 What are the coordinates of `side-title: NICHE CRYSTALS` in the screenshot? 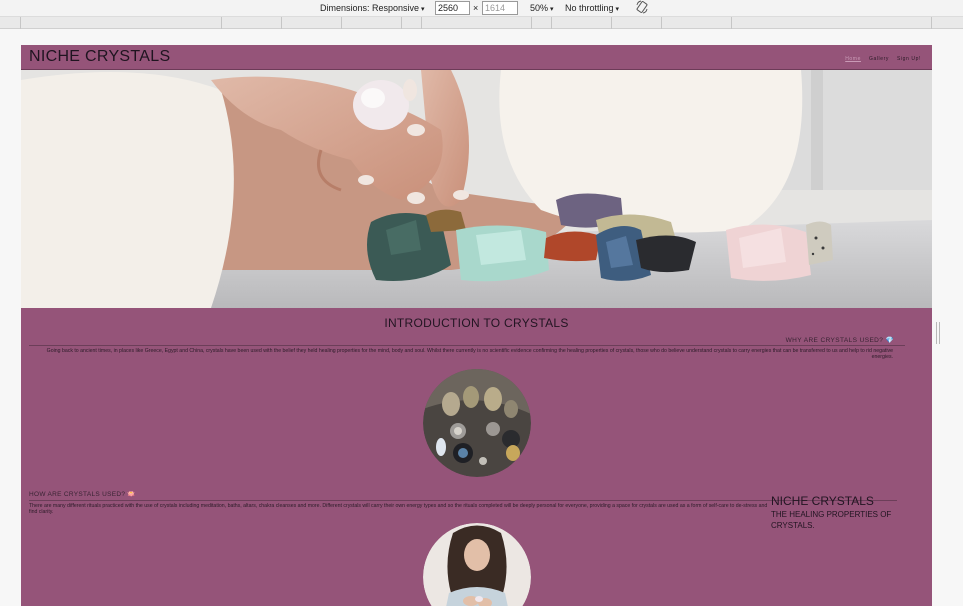 It's located at (822, 501).